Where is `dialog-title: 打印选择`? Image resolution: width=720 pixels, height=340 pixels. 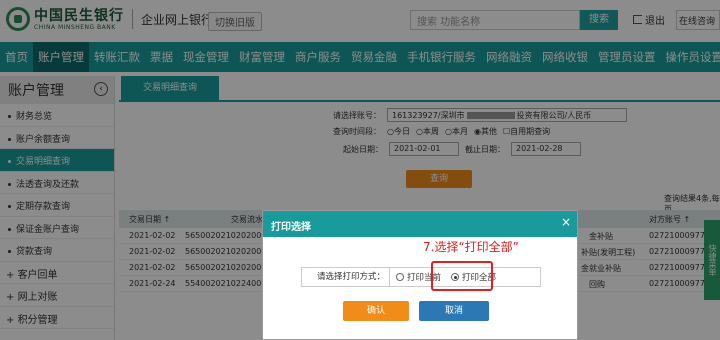
dialog-title: 打印选择 is located at coordinates (420, 224).